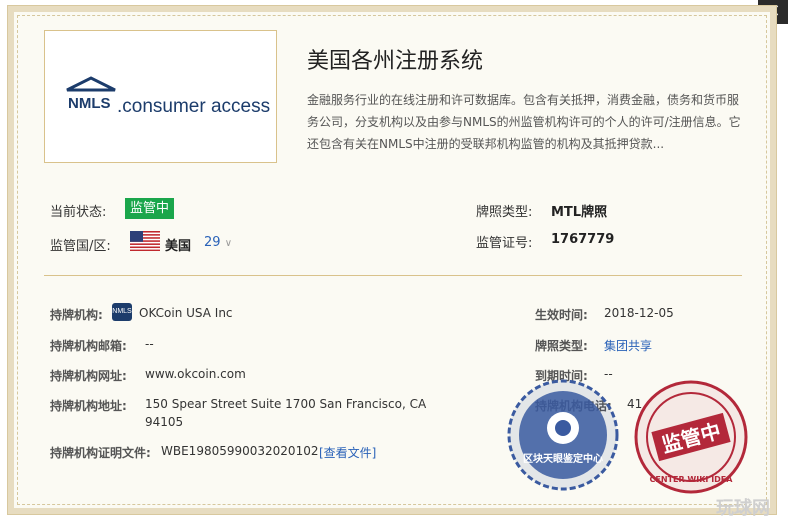 The height and width of the screenshot is (524, 788). Describe the element at coordinates (76, 315) in the screenshot. I see `holder-label: 持牌机构:` at that location.